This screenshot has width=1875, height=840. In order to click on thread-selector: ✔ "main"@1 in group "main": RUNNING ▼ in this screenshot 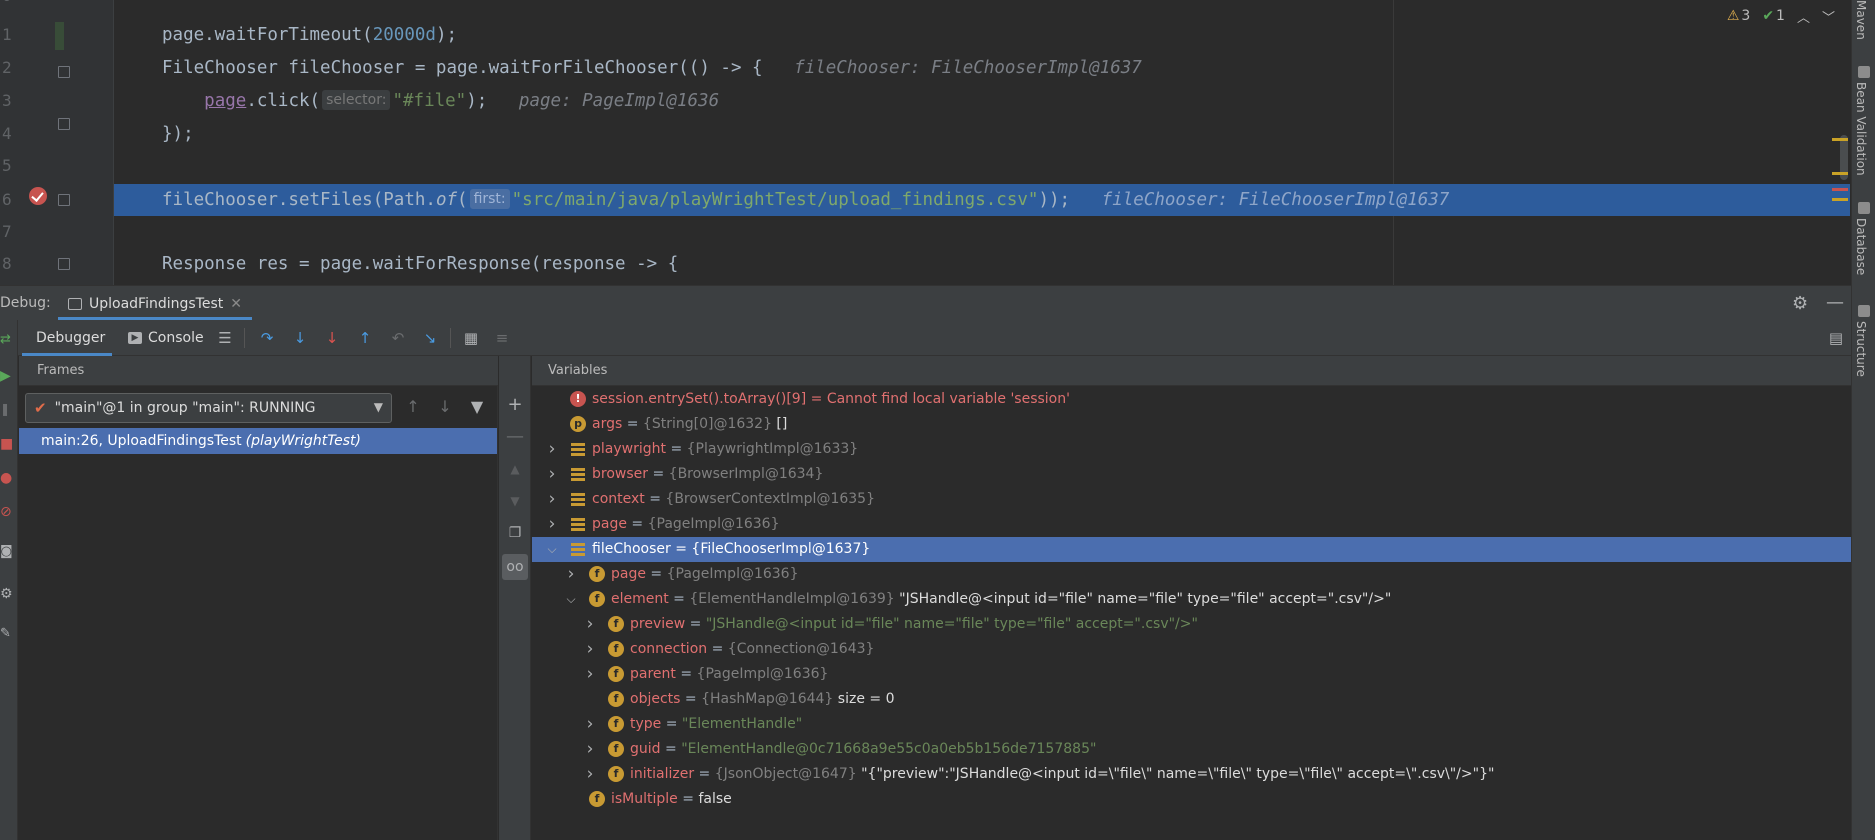, I will do `click(208, 408)`.